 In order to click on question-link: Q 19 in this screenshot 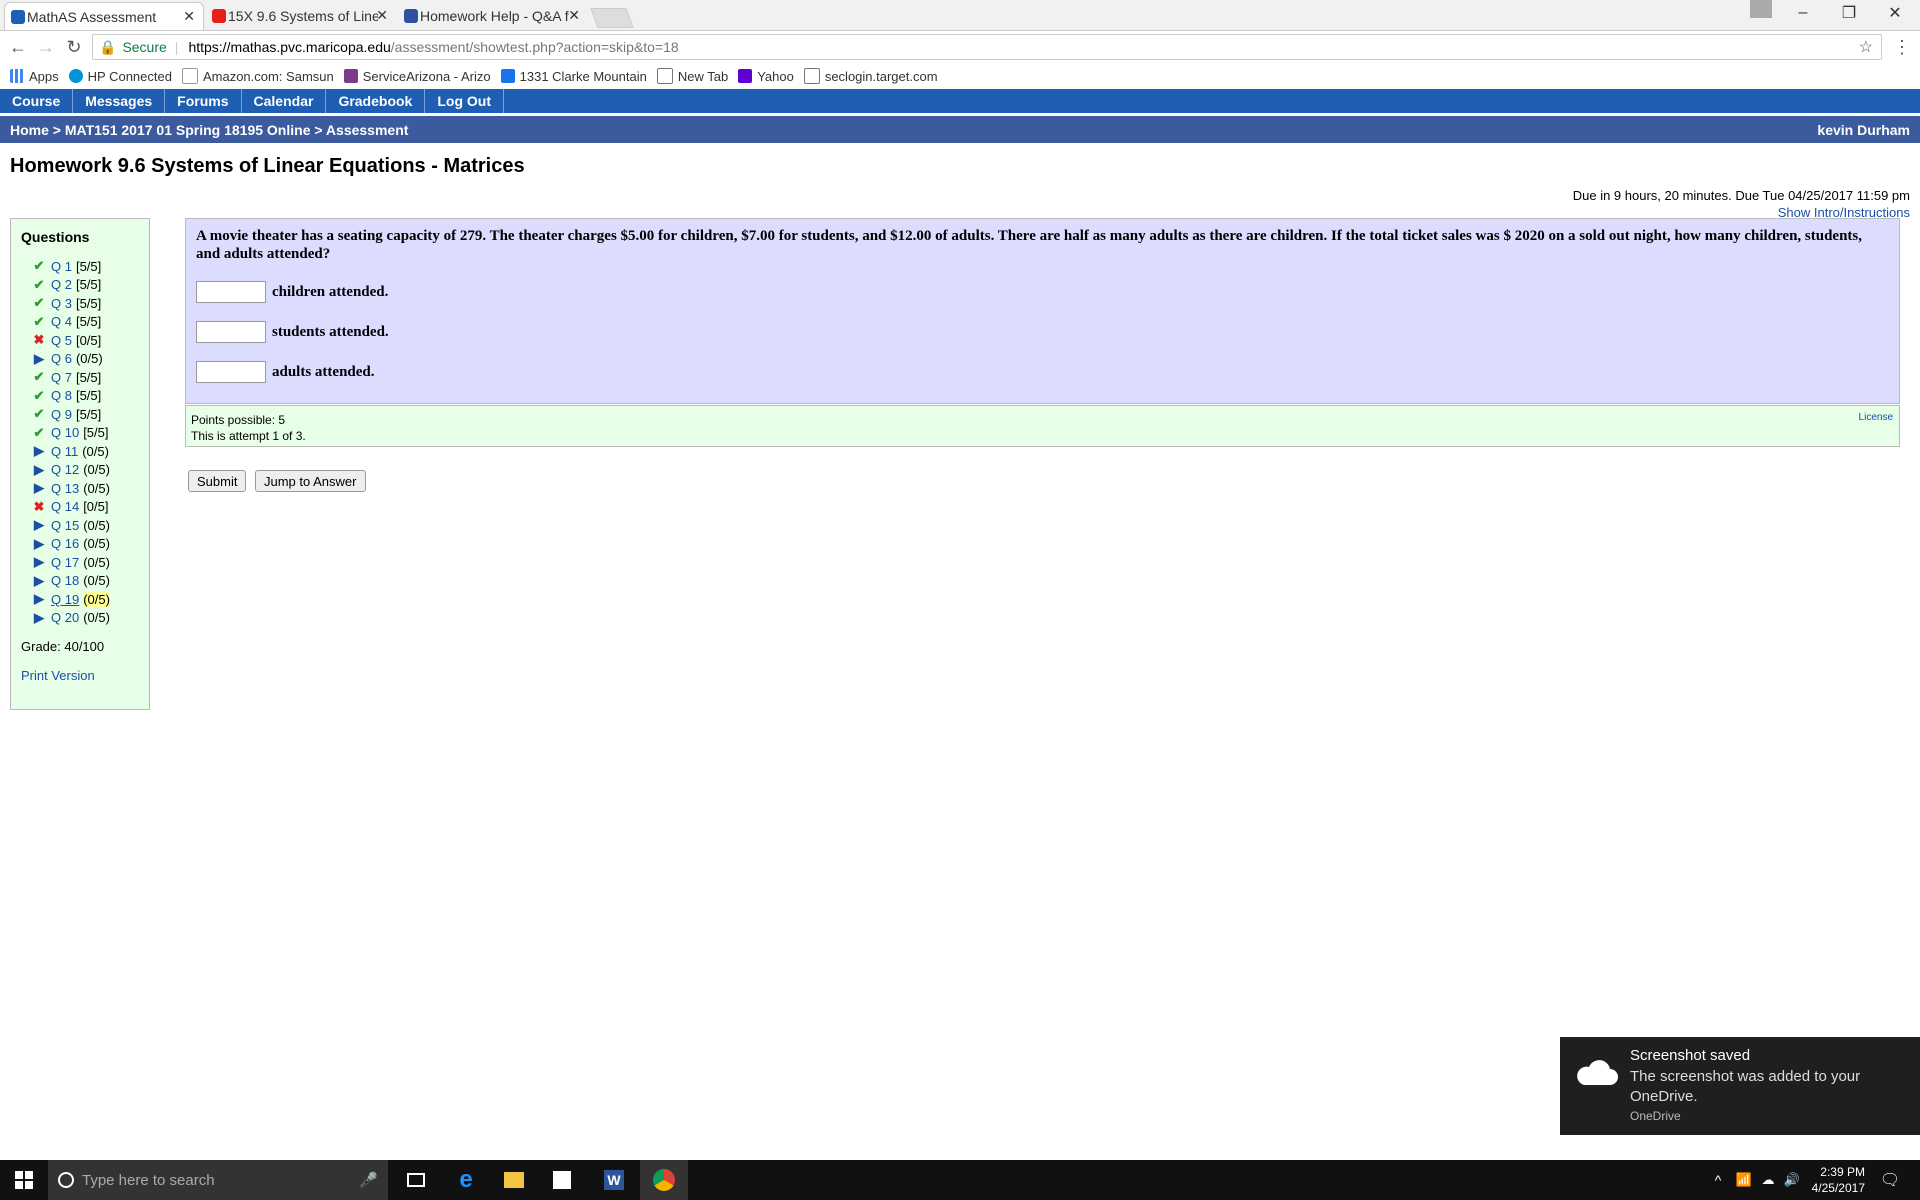, I will do `click(65, 599)`.